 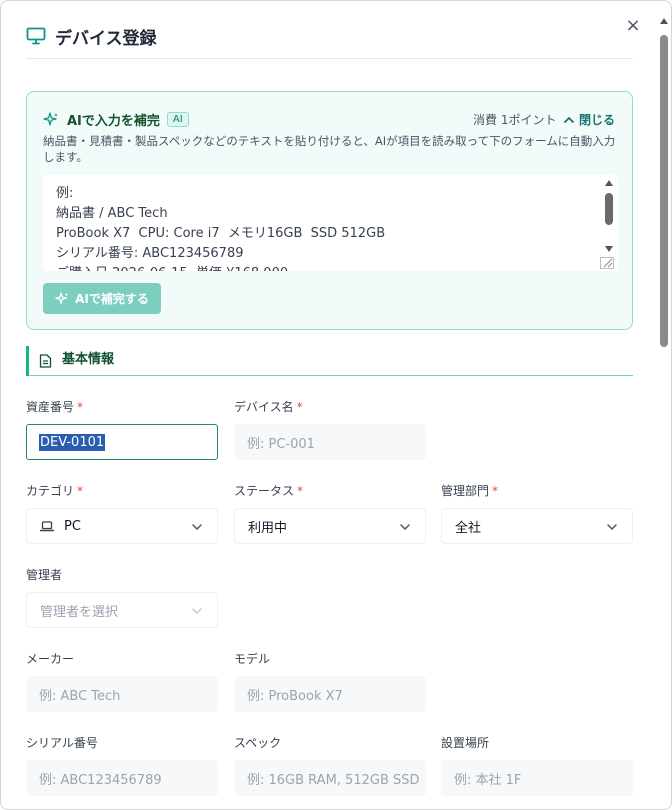 What do you see at coordinates (468, 528) in the screenshot?
I see `department-value: 全社` at bounding box center [468, 528].